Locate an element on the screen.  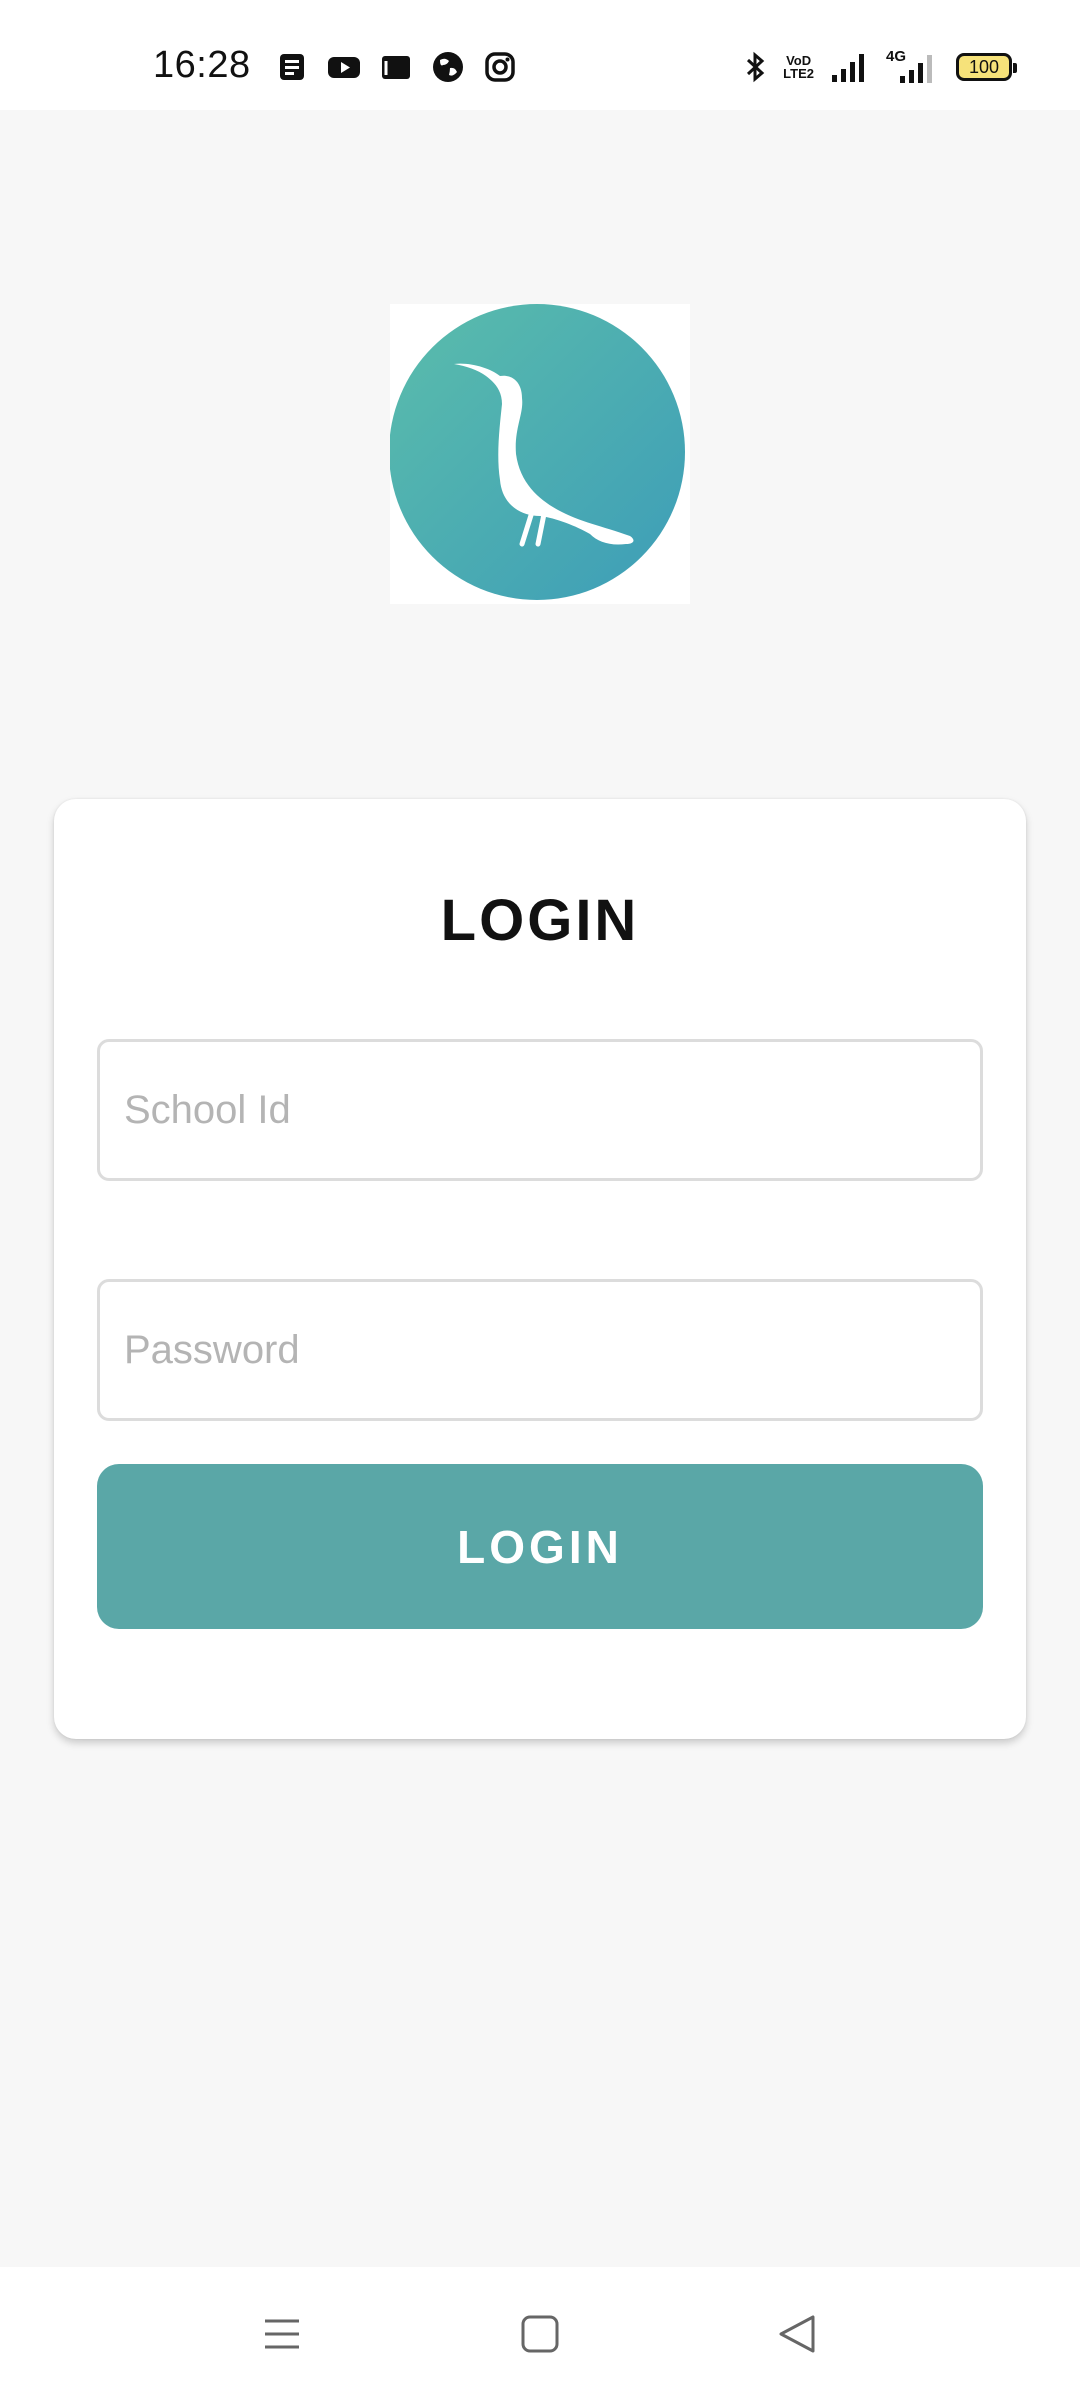
app-logo is located at coordinates (539, 454).